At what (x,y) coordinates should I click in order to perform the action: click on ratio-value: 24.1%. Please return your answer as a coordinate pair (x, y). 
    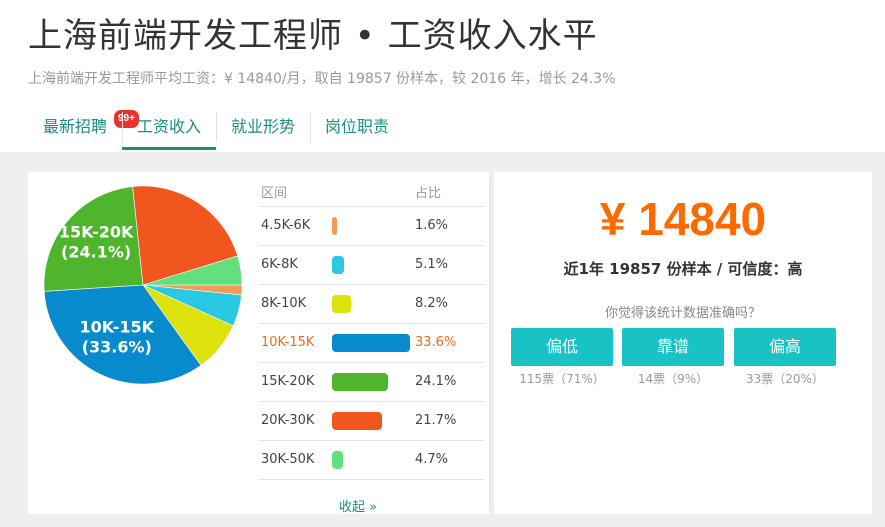
    Looking at the image, I should click on (436, 381).